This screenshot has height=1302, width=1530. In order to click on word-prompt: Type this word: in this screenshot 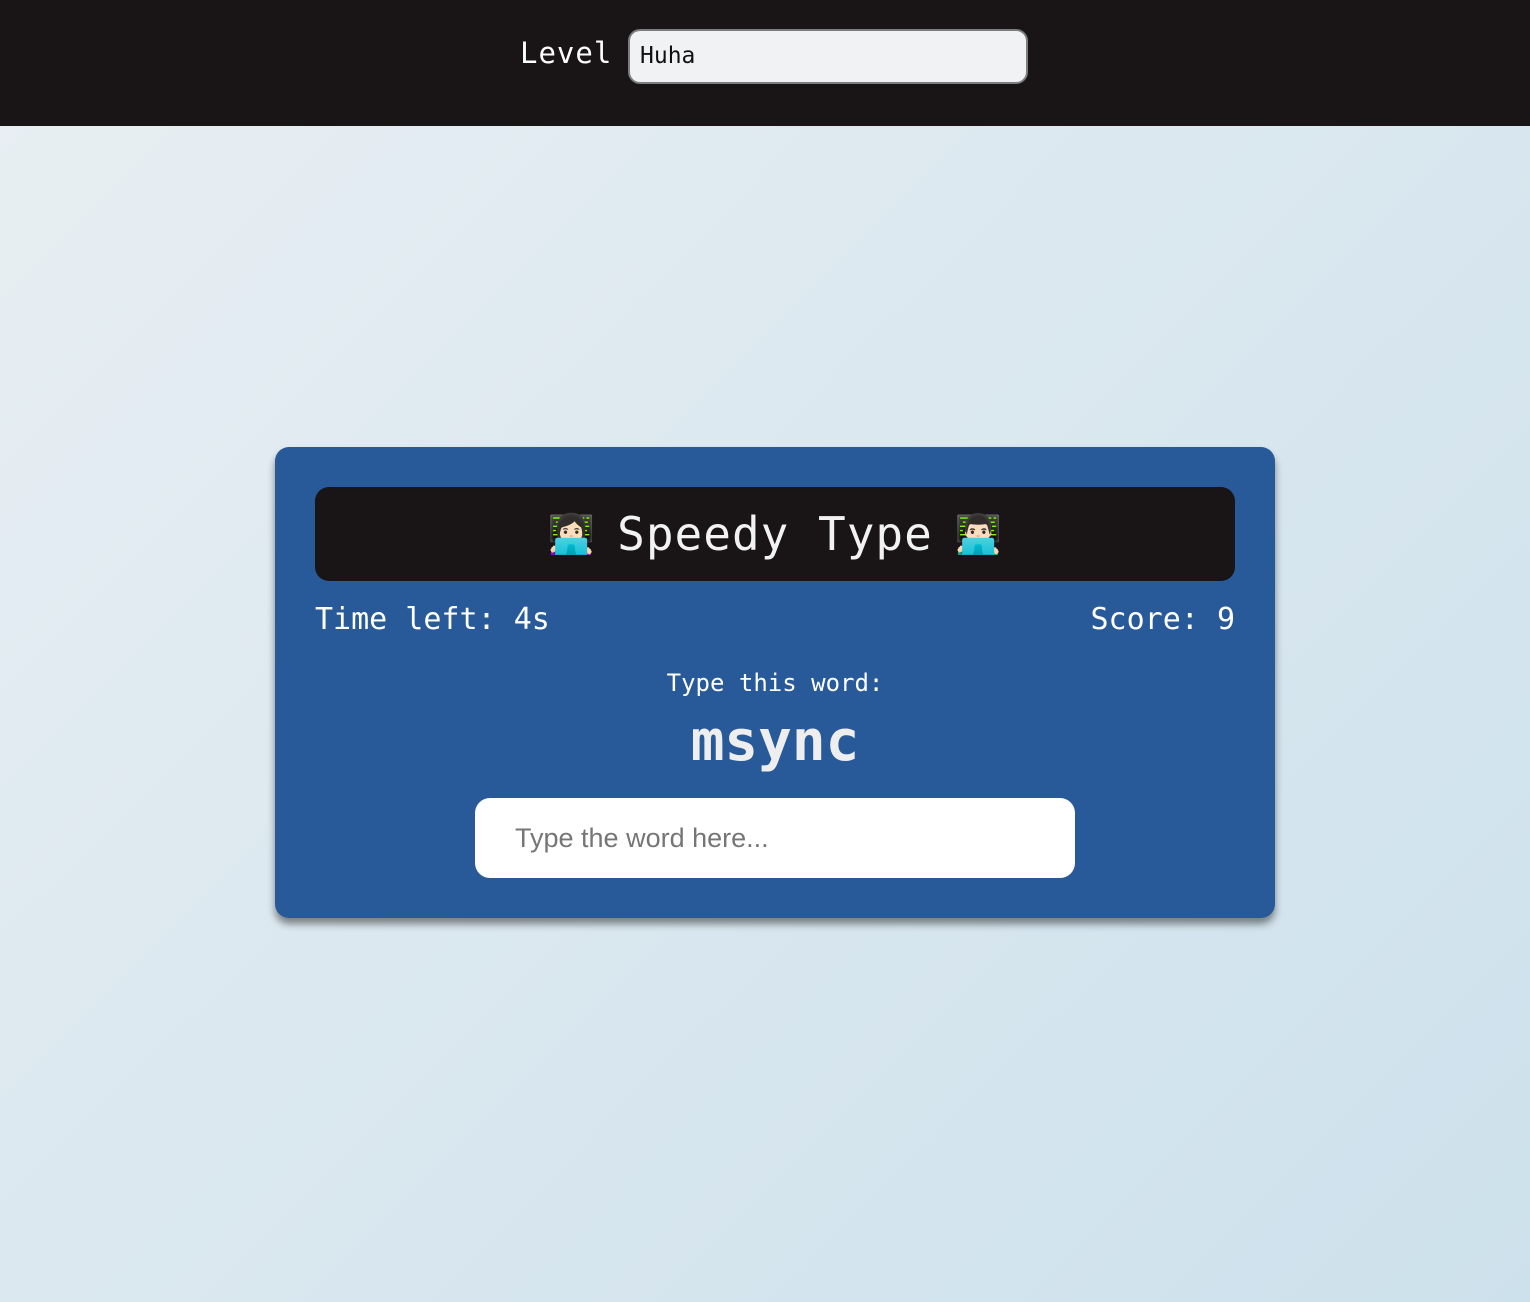, I will do `click(775, 683)`.